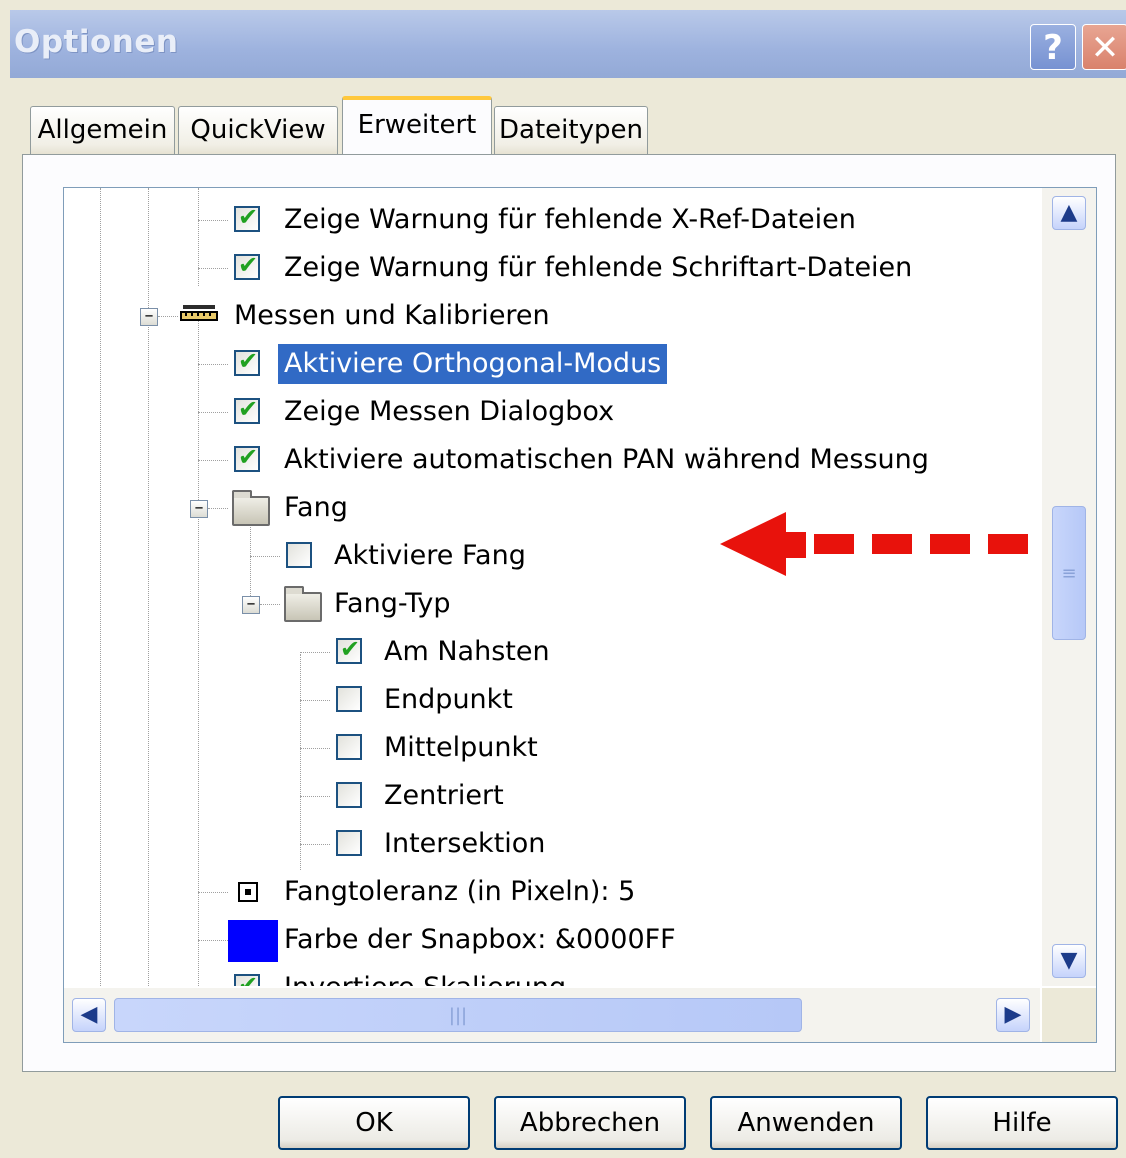 This screenshot has height=1158, width=1126. What do you see at coordinates (444, 795) in the screenshot?
I see `tree-item-label: Zentriert` at bounding box center [444, 795].